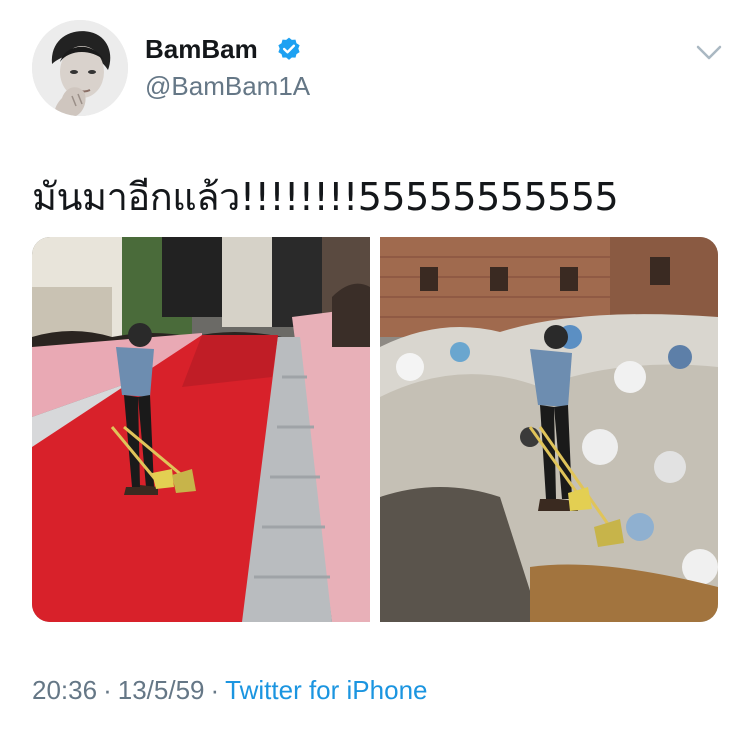 The width and height of the screenshot is (750, 733). What do you see at coordinates (227, 86) in the screenshot?
I see `user-handle: @BamBam1A` at bounding box center [227, 86].